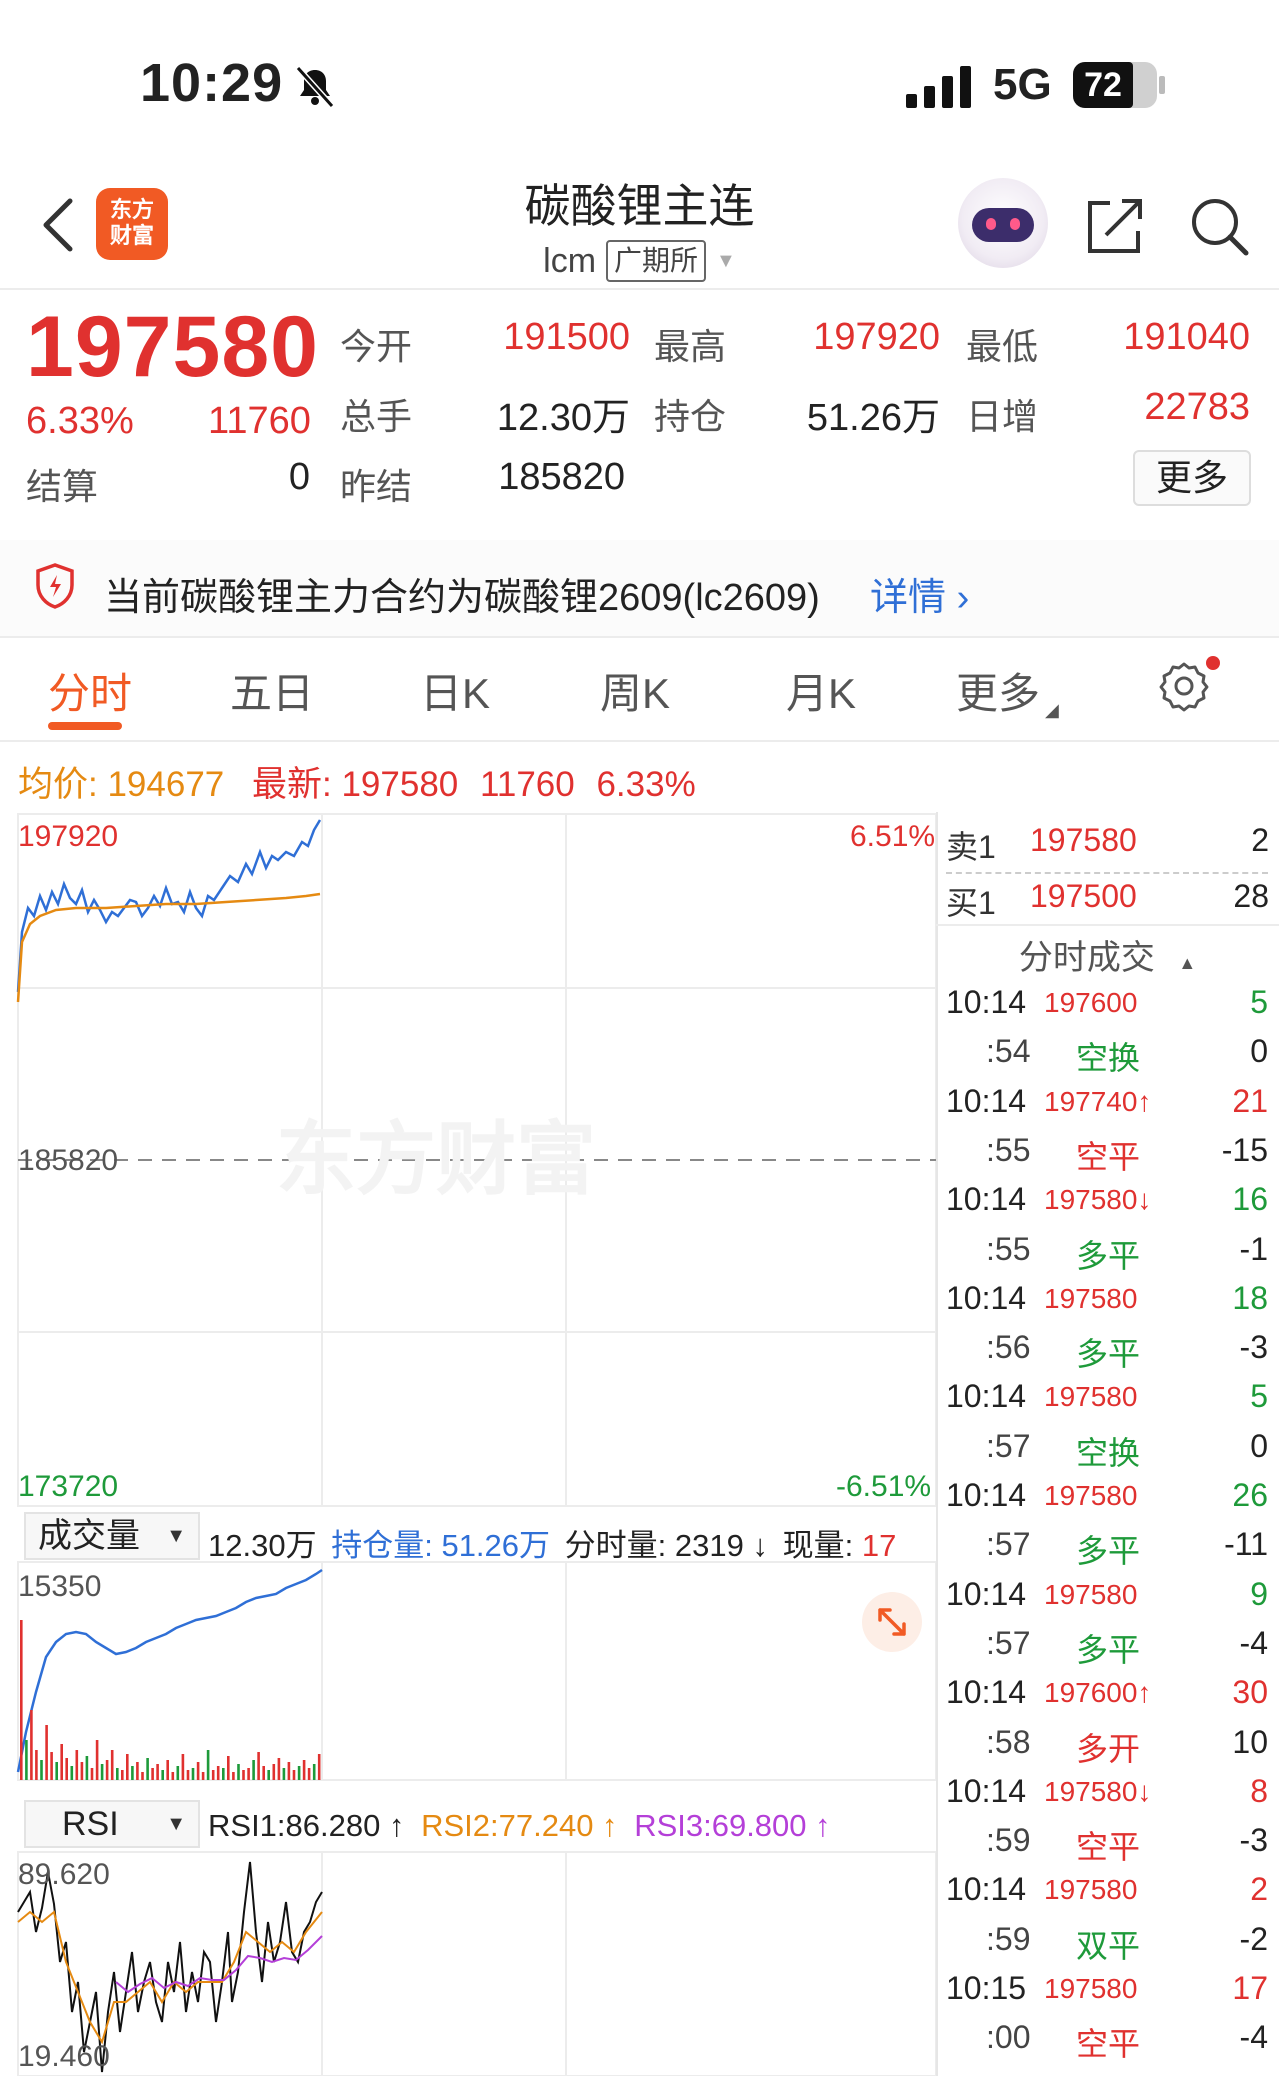  I want to click on trade-type: 双平, so click(1108, 1945).